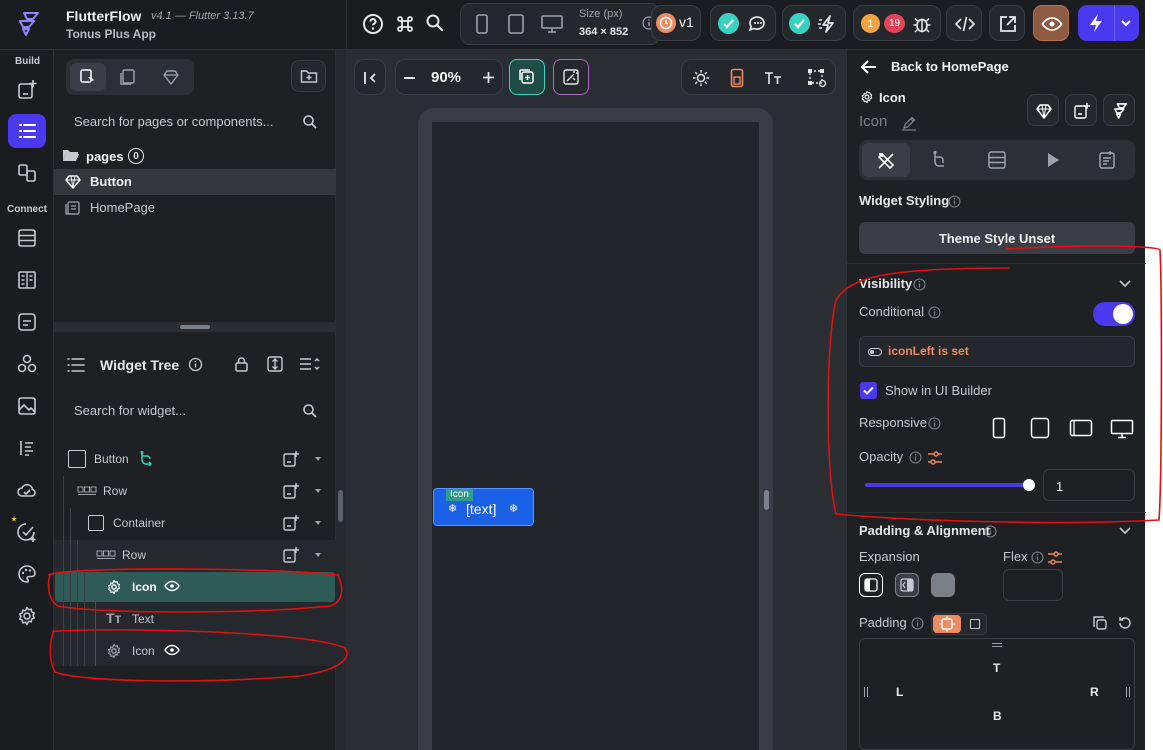 This screenshot has width=1163, height=750. I want to click on tab-backend-query, so click(997, 160).